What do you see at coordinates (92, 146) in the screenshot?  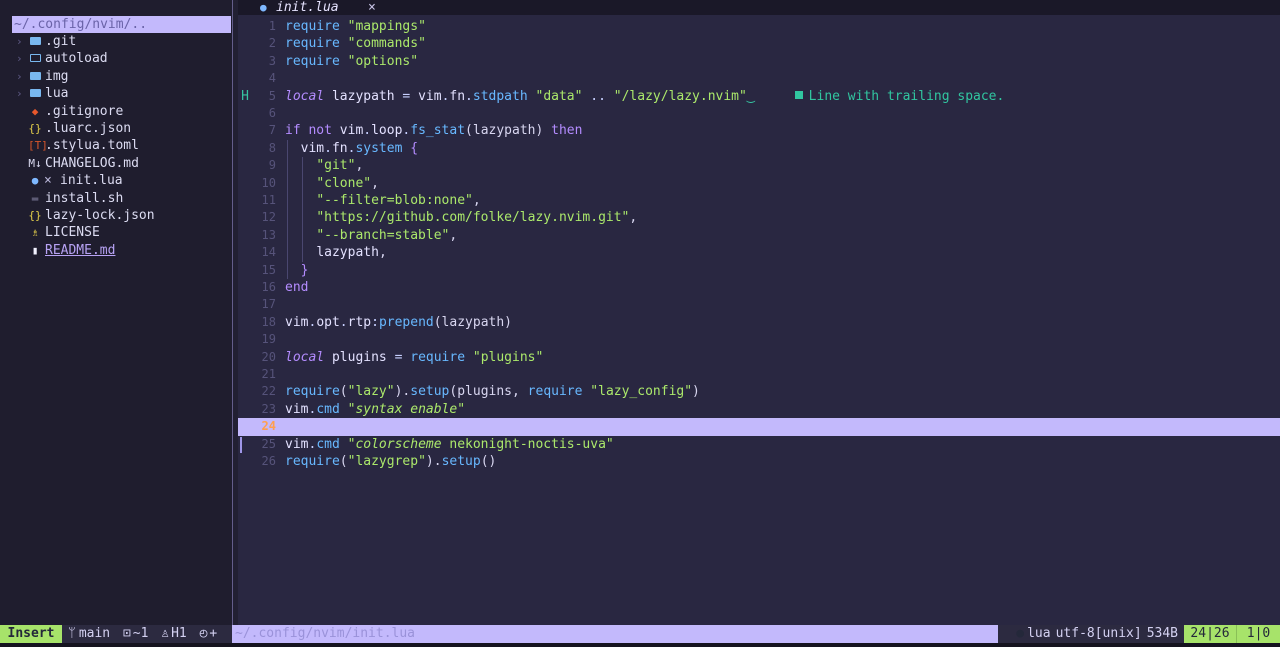 I see `file-name: .stylua.toml` at bounding box center [92, 146].